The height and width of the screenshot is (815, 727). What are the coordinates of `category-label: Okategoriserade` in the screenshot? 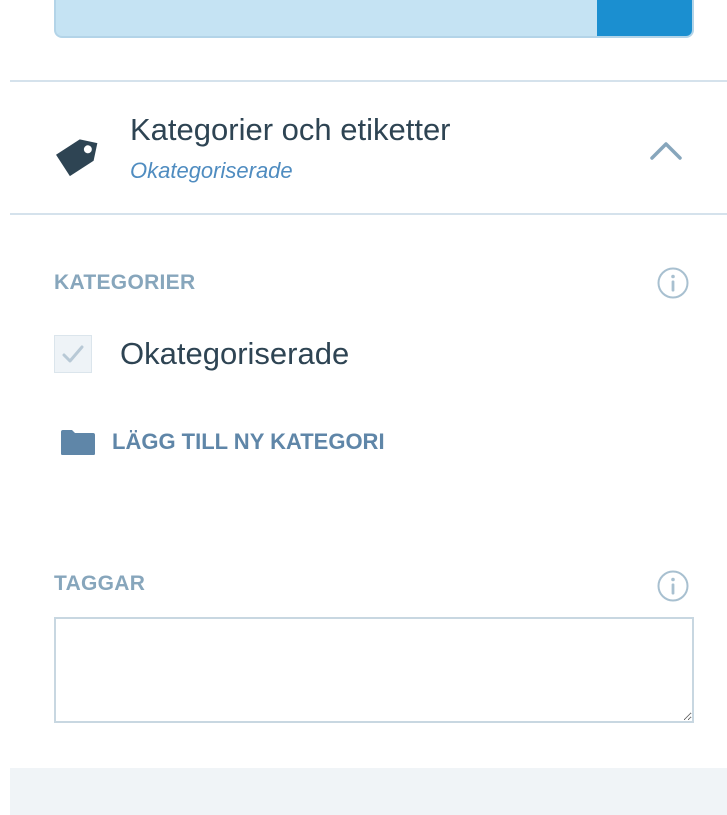 It's located at (235, 353).